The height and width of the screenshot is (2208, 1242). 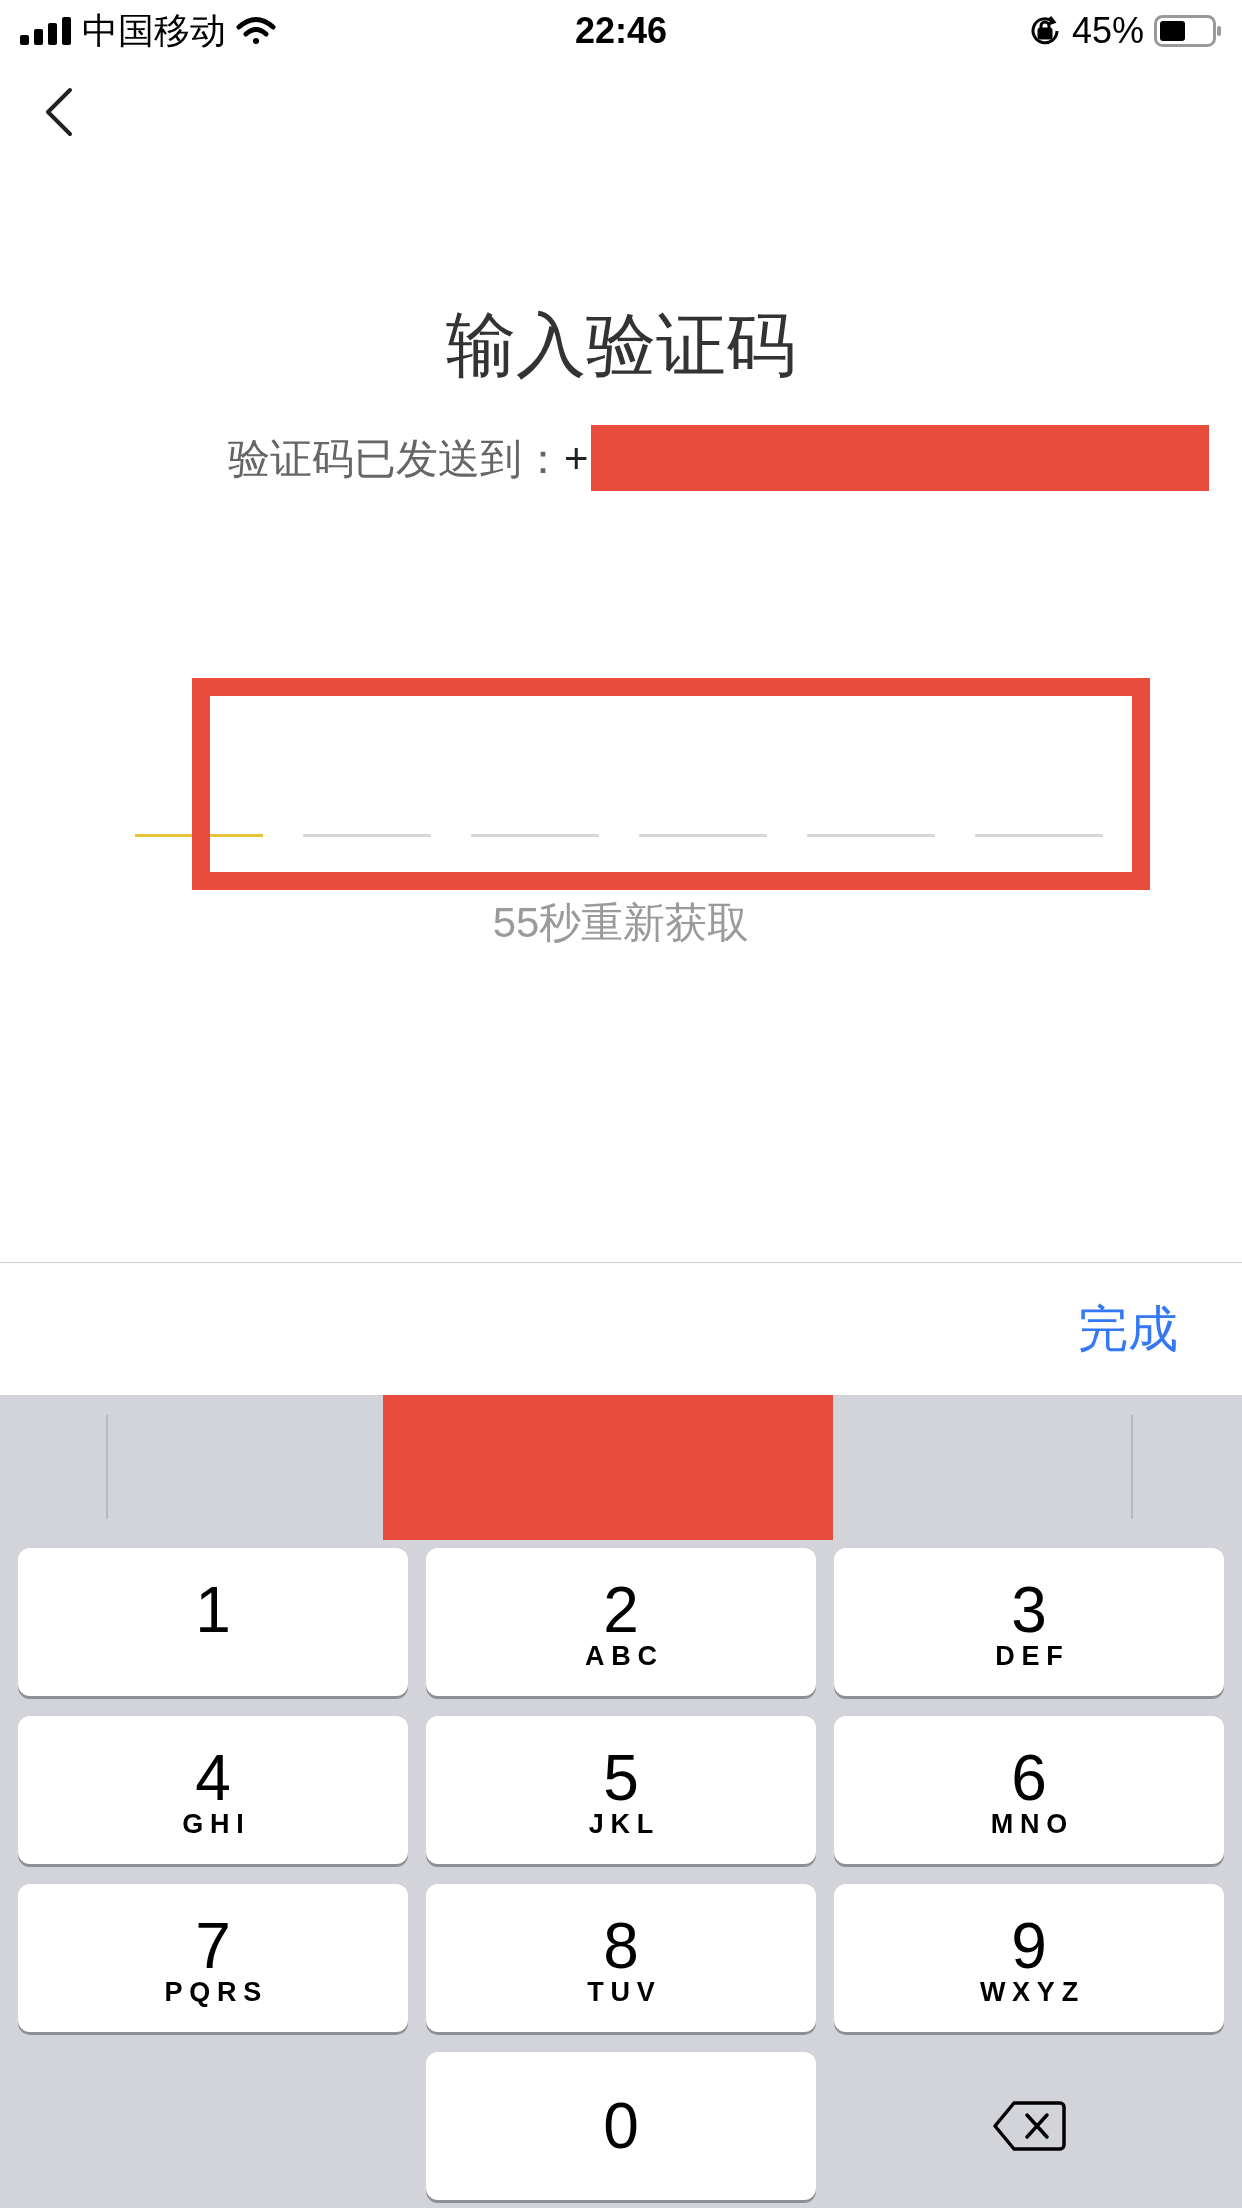 I want to click on page-title: 输入验证码, so click(x=621, y=345).